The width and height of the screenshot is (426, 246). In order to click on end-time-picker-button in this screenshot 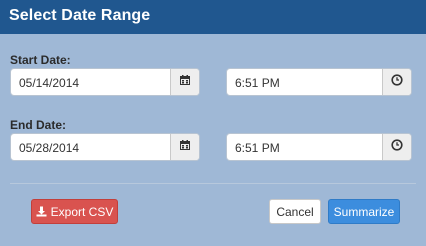, I will do `click(396, 147)`.